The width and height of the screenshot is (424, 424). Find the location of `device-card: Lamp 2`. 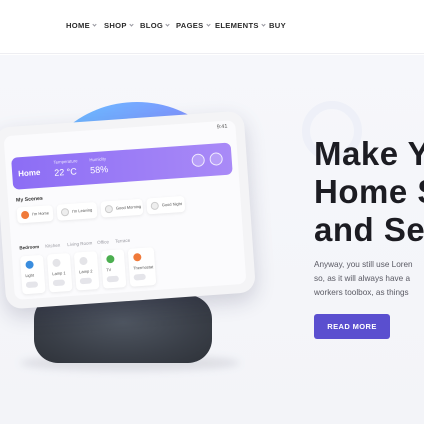

device-card: Lamp 2 is located at coordinates (86, 271).